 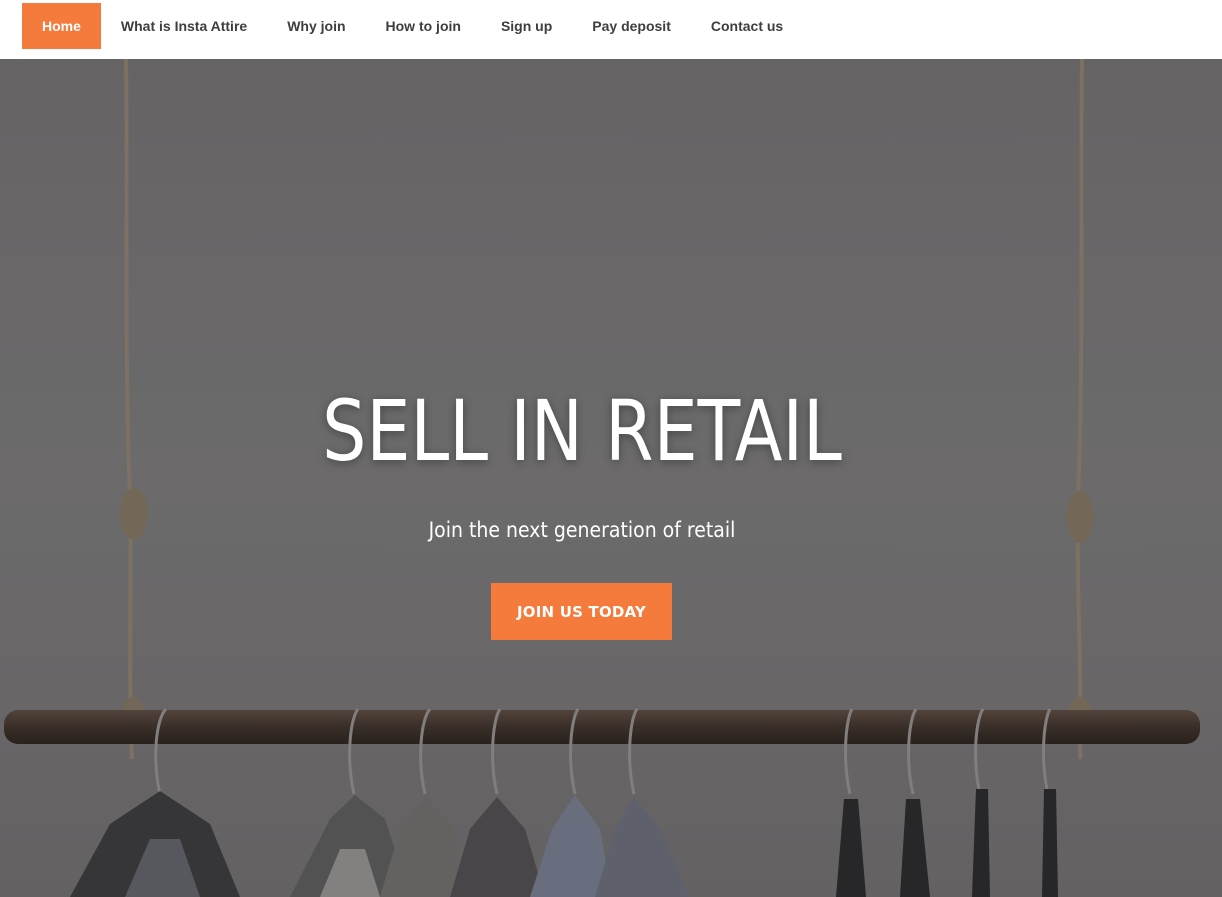 I want to click on hero-title: SELL IN RETAIL, so click(x=582, y=431).